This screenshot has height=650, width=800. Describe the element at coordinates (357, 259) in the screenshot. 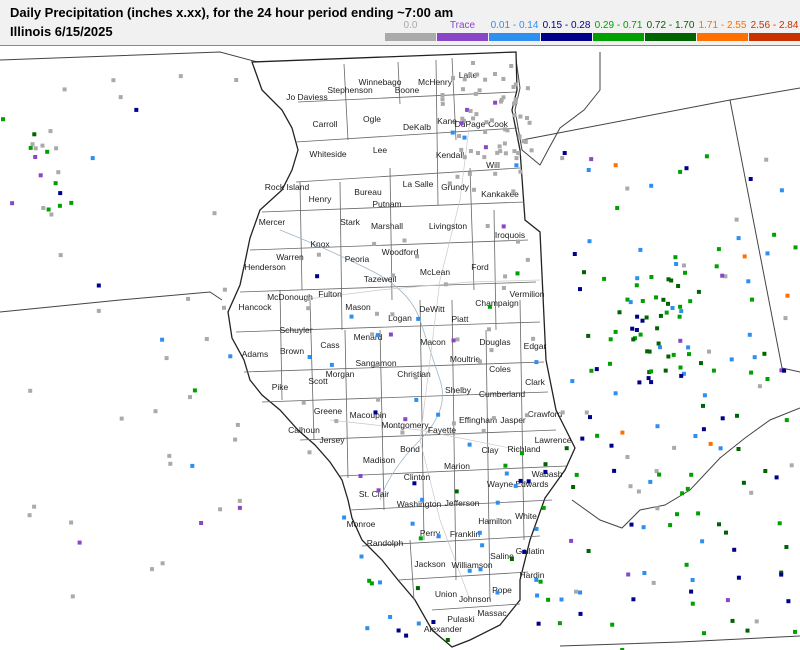

I see `county-label: Peoria` at that location.